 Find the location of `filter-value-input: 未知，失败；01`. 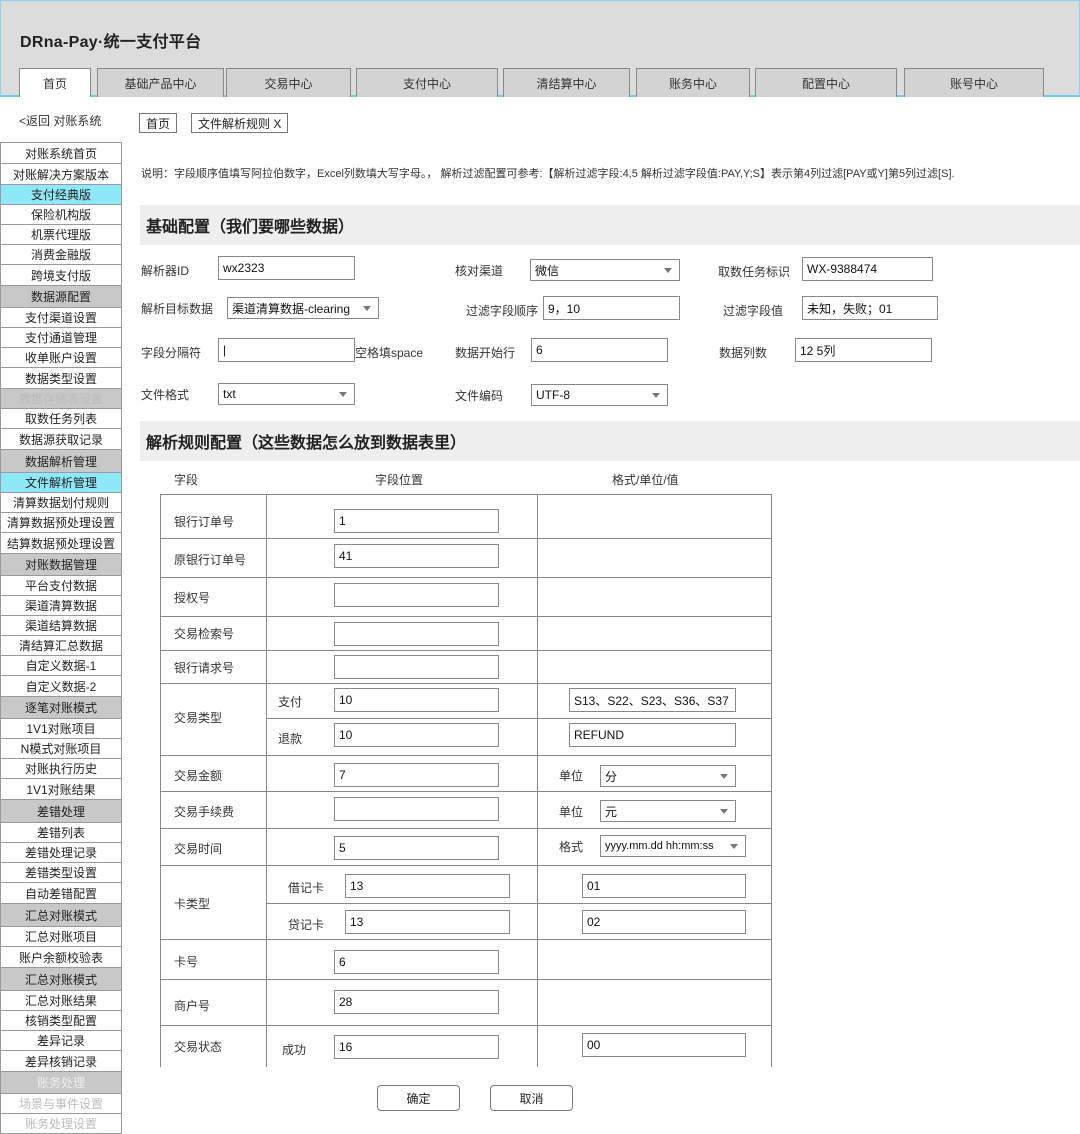

filter-value-input: 未知，失败；01 is located at coordinates (870, 308).